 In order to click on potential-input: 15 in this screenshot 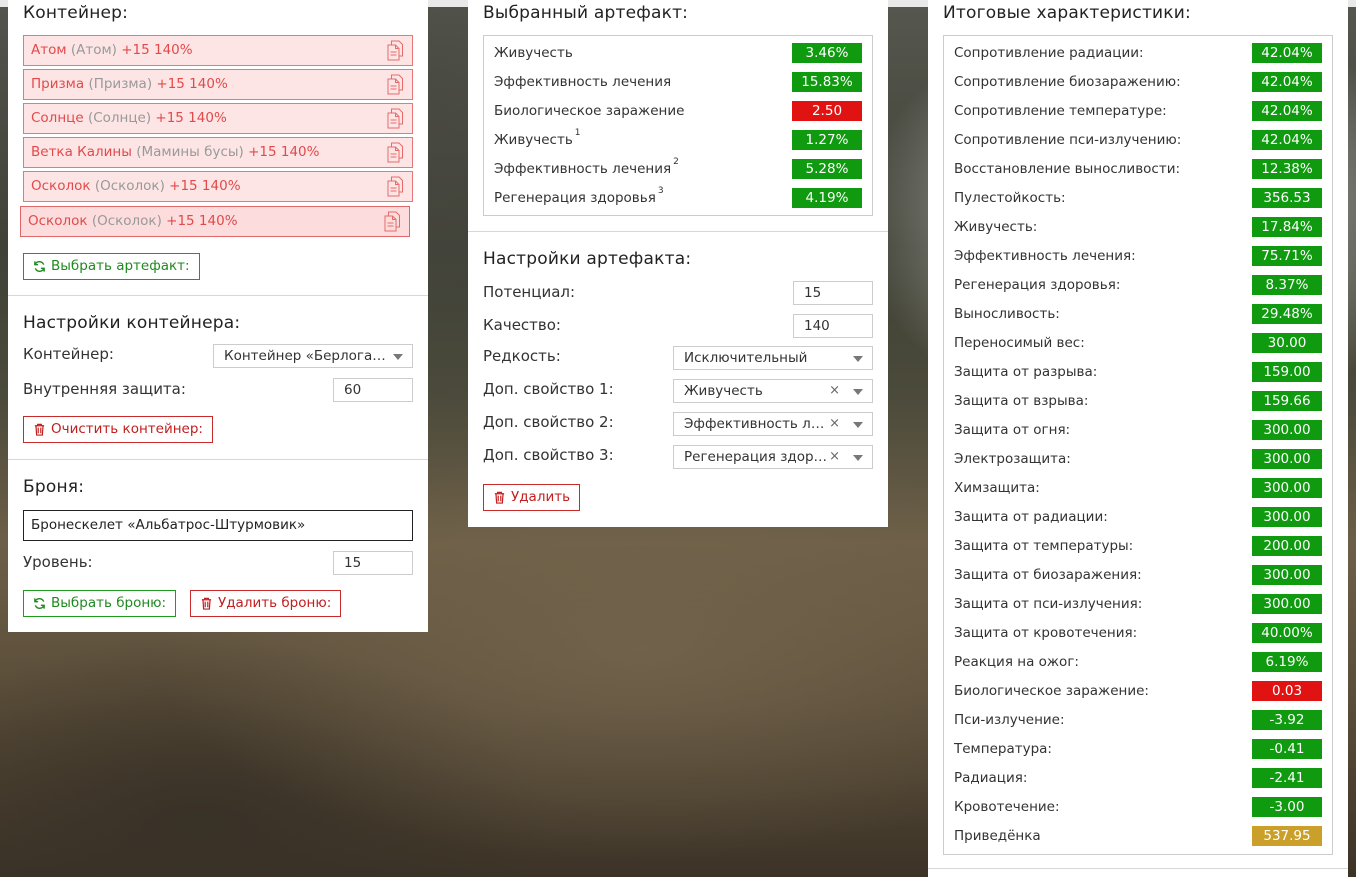, I will do `click(833, 293)`.